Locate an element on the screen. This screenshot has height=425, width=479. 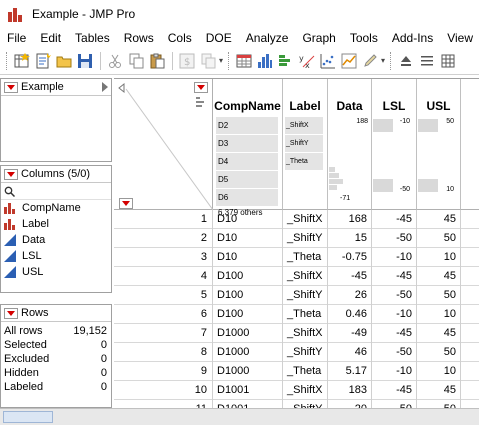
menu-tables: Tables is located at coordinates (92, 38).